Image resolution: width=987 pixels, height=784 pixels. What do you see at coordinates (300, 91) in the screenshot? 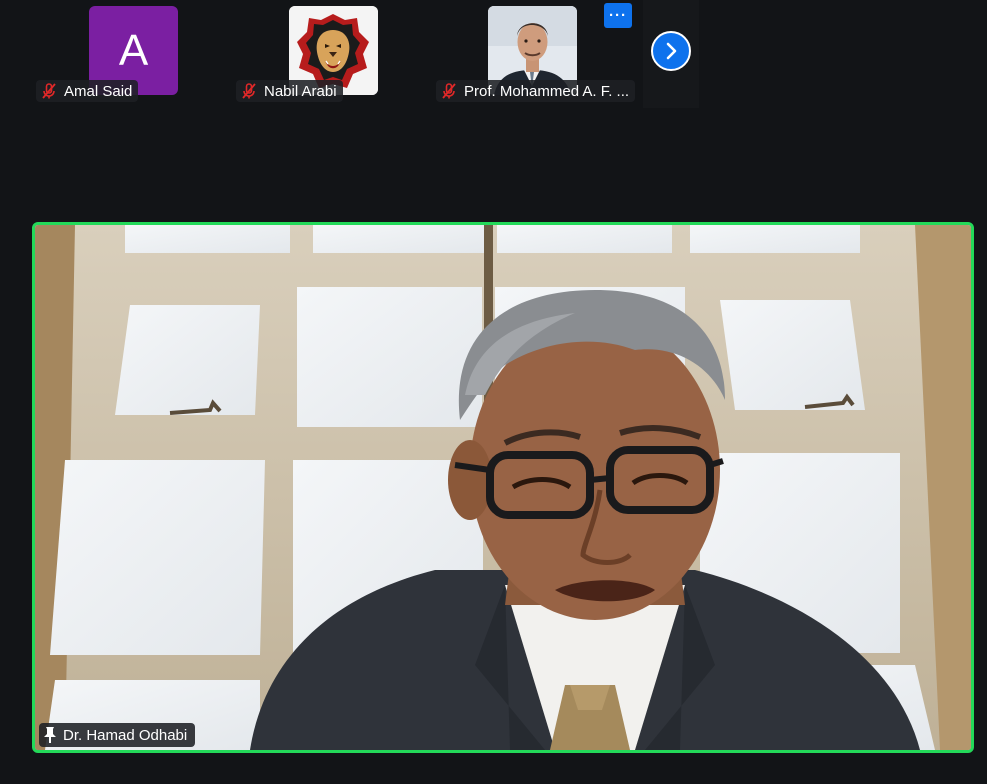
I see `participant-name: Nabil Arabi` at bounding box center [300, 91].